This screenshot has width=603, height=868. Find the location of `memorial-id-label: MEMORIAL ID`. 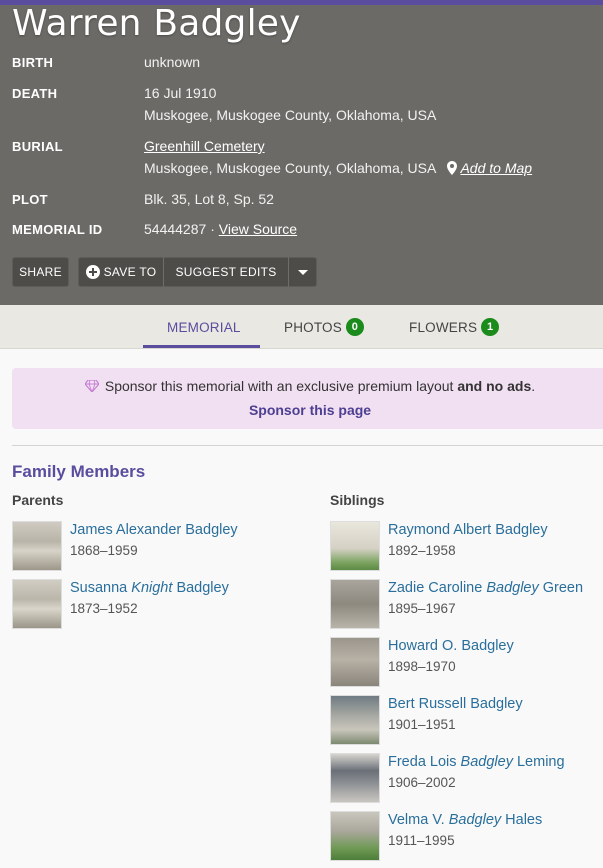

memorial-id-label: MEMORIAL ID is located at coordinates (57, 229).